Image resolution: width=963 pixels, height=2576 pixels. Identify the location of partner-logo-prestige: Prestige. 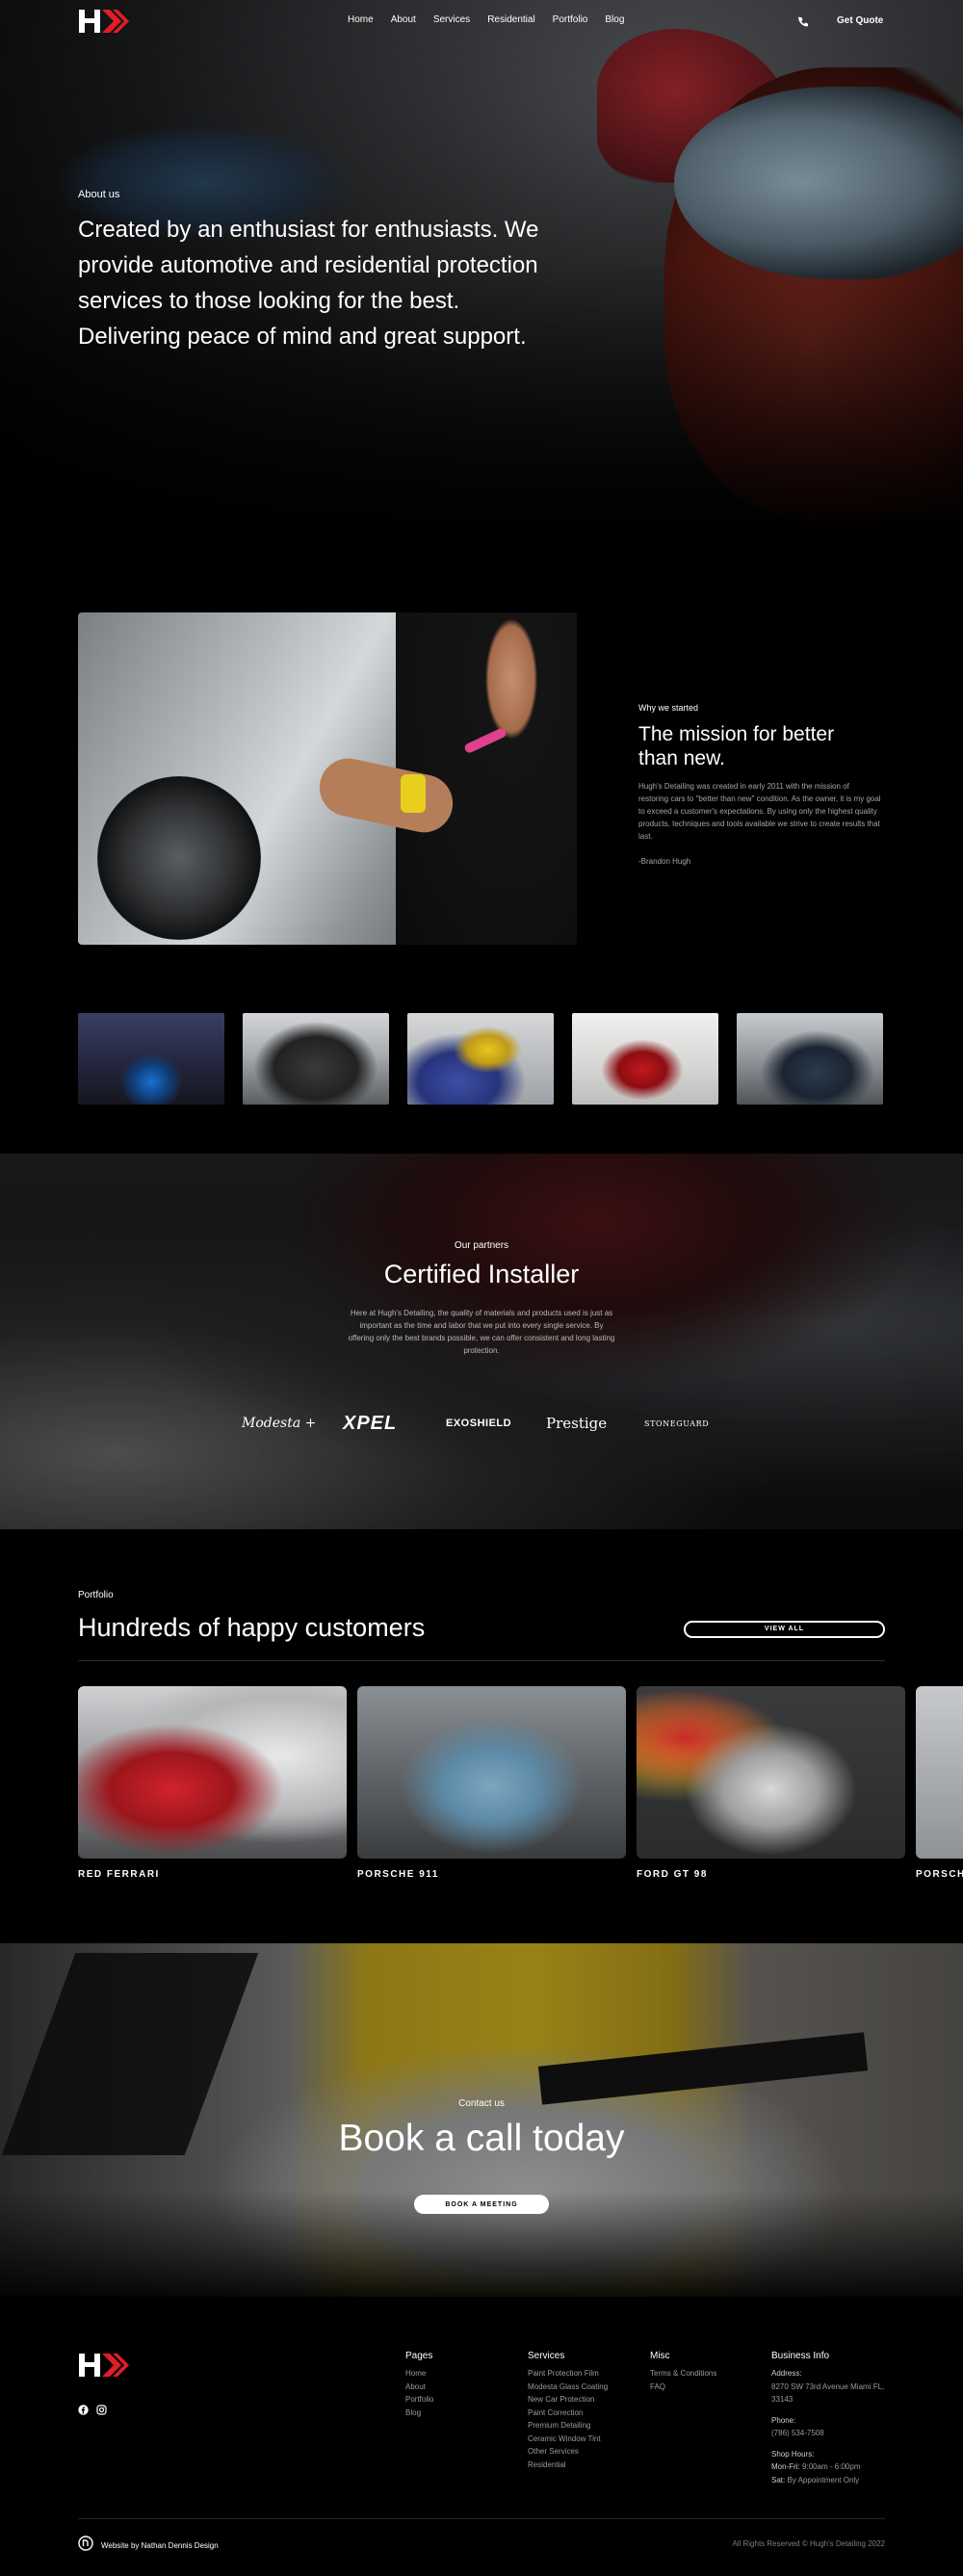
(577, 1423).